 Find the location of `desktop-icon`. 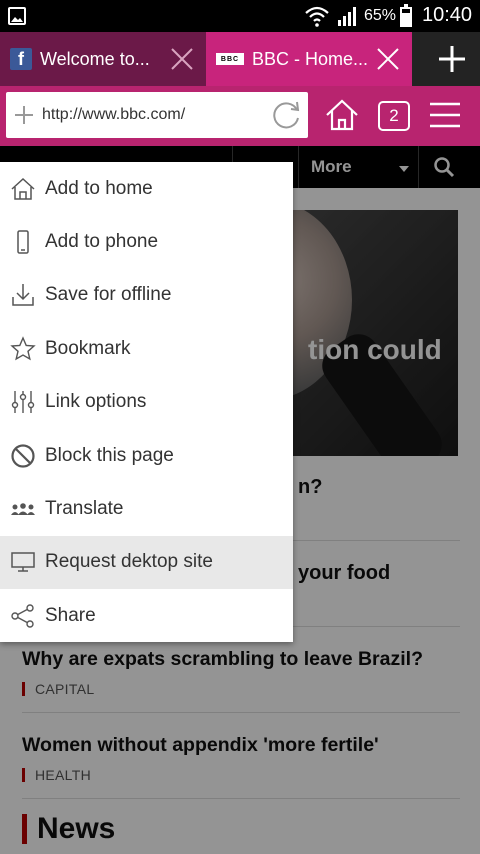

desktop-icon is located at coordinates (22, 562).